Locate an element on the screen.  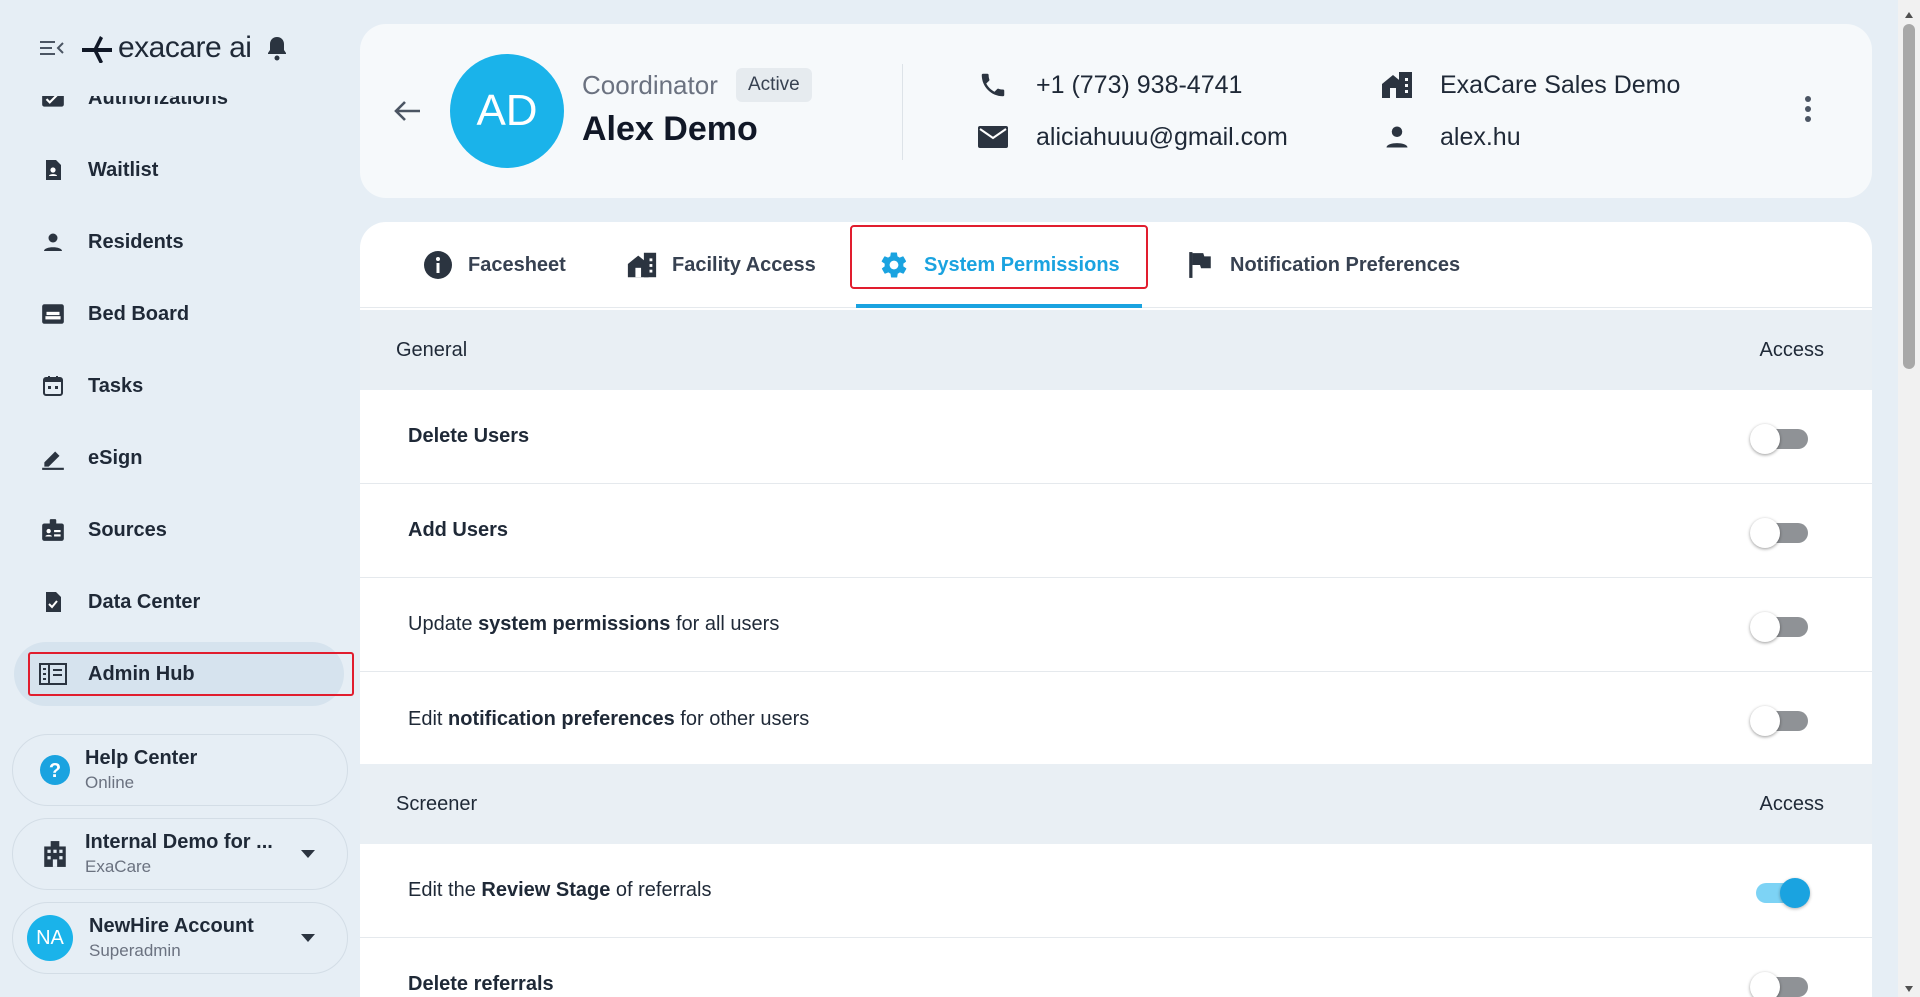
tab-highlight is located at coordinates (999, 257).